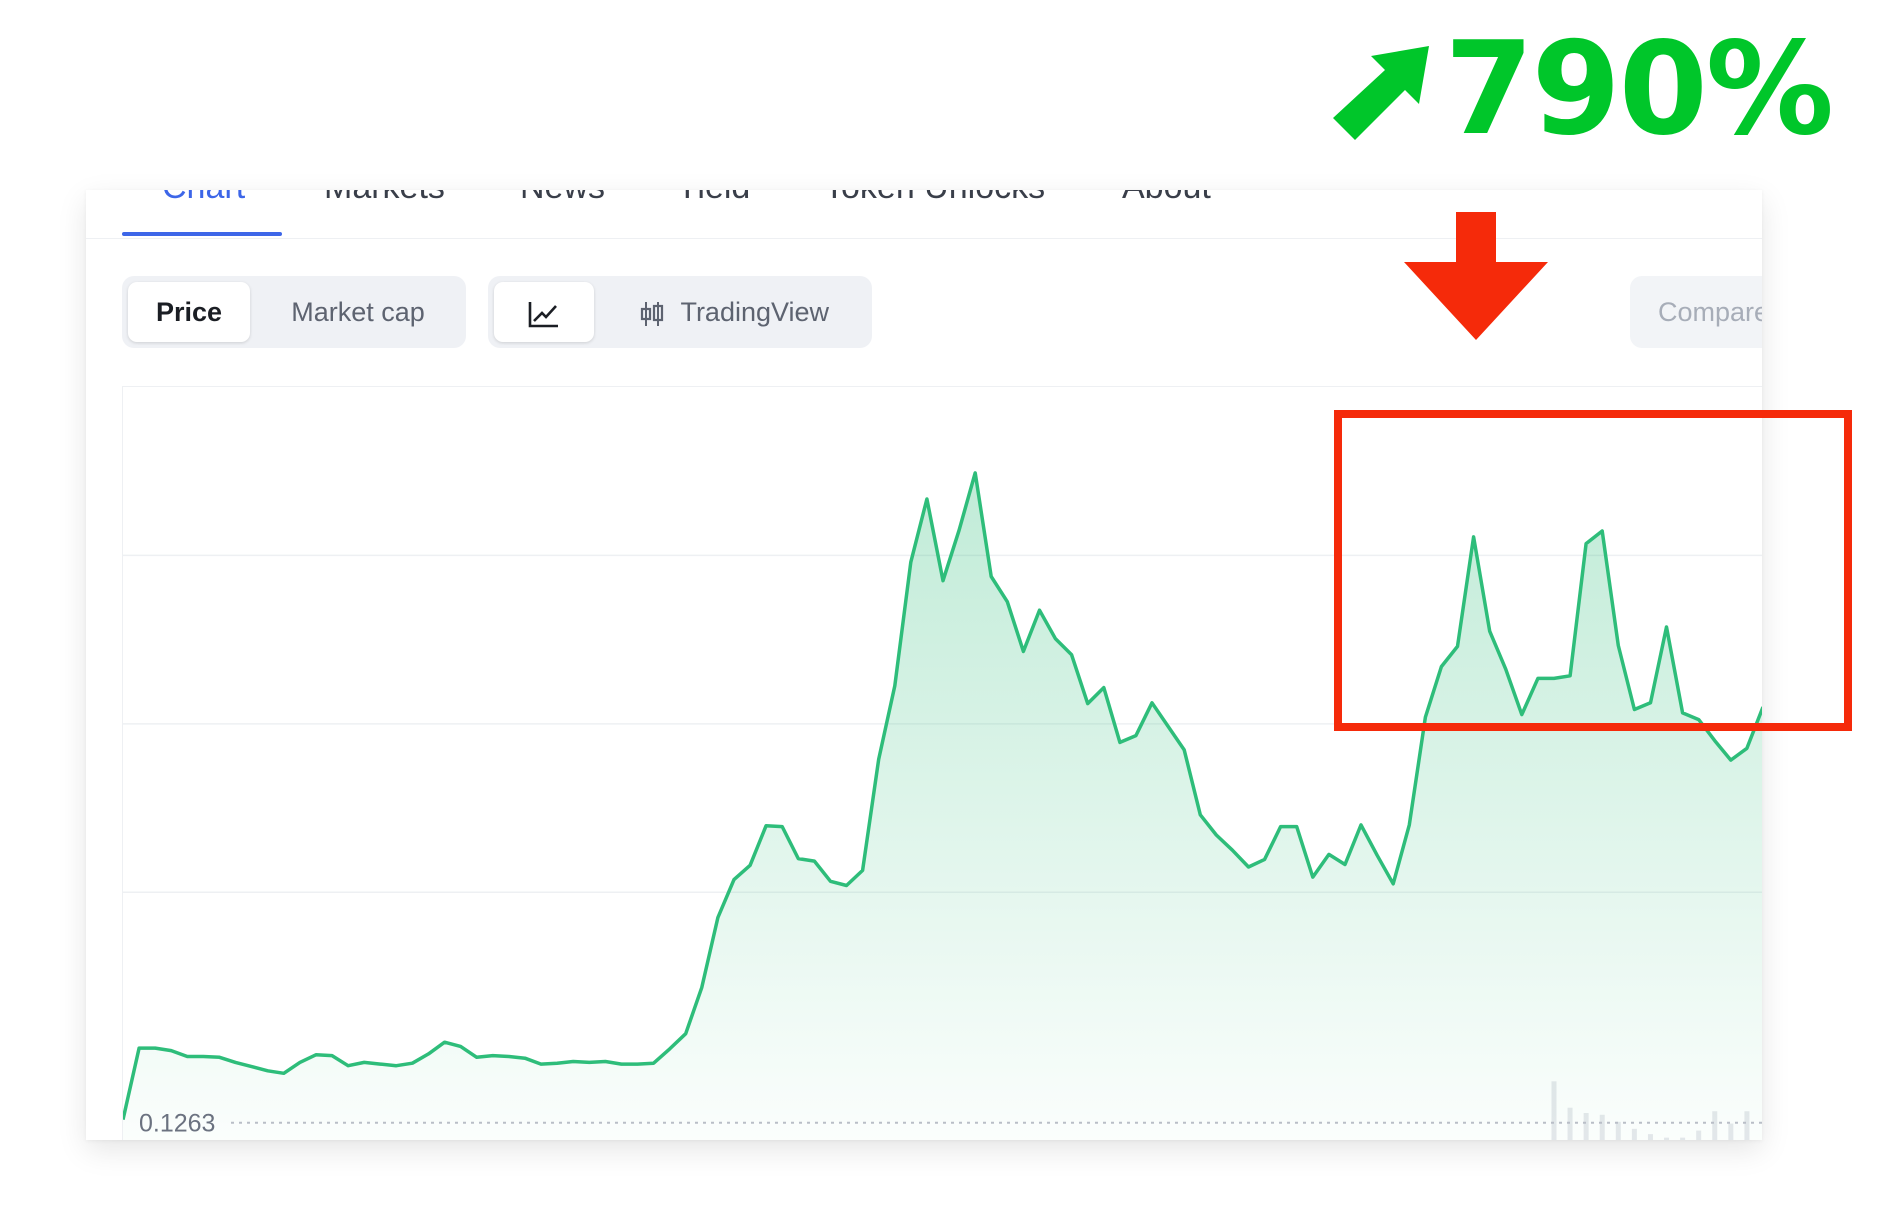 This screenshot has width=1882, height=1226. What do you see at coordinates (755, 312) in the screenshot?
I see `tradingview-label: TradingView` at bounding box center [755, 312].